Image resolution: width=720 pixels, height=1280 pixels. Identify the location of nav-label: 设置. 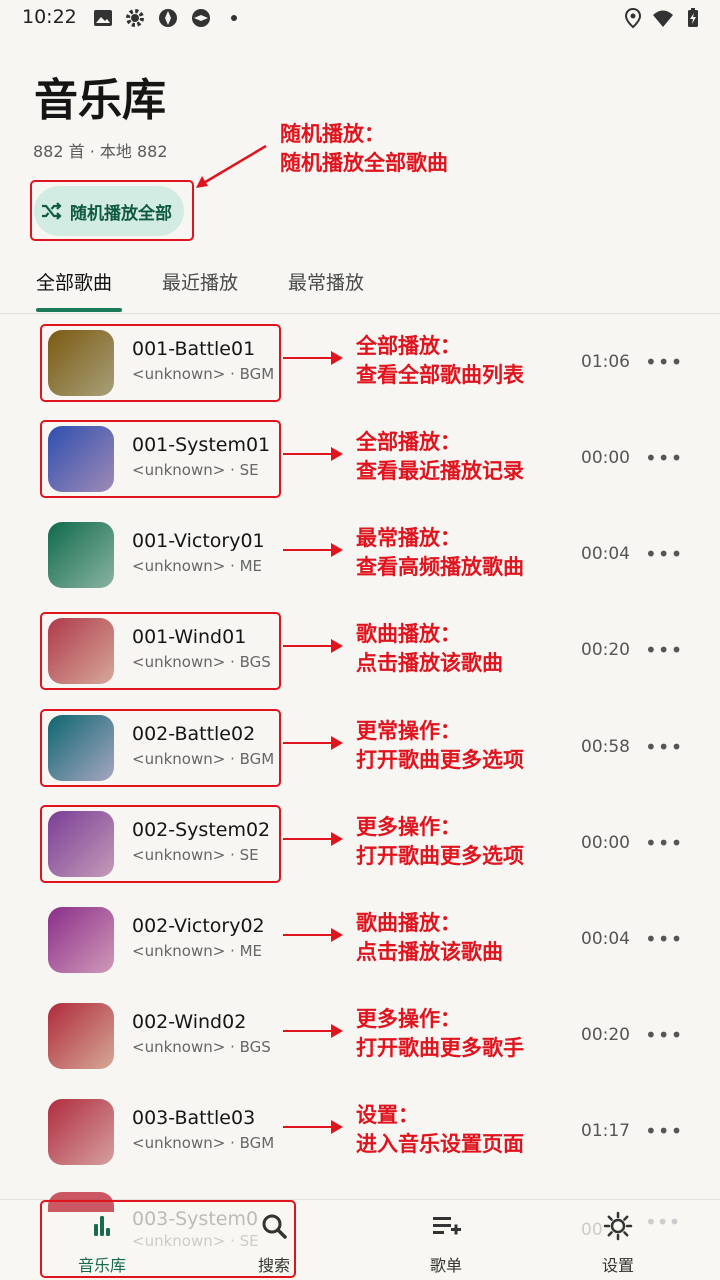
(617, 1265).